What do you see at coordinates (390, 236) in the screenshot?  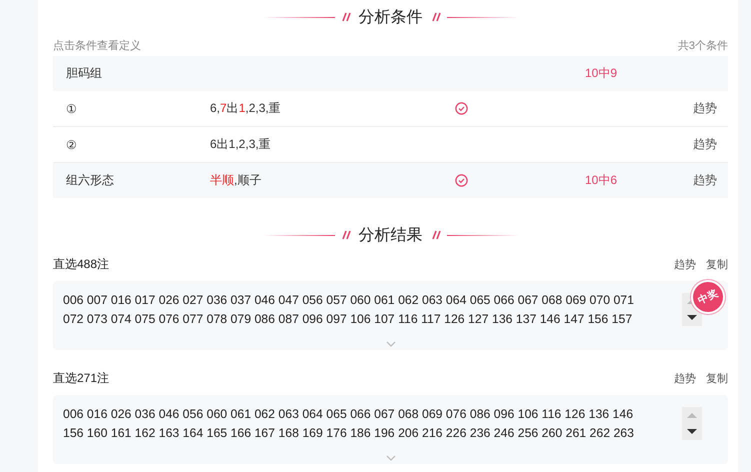 I see `section-title: 分析结果` at bounding box center [390, 236].